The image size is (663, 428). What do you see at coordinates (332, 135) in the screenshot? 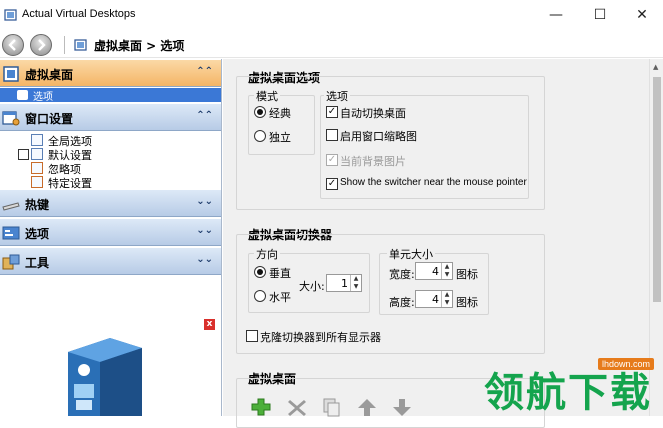
I see `window-thumbnails-checkbox` at bounding box center [332, 135].